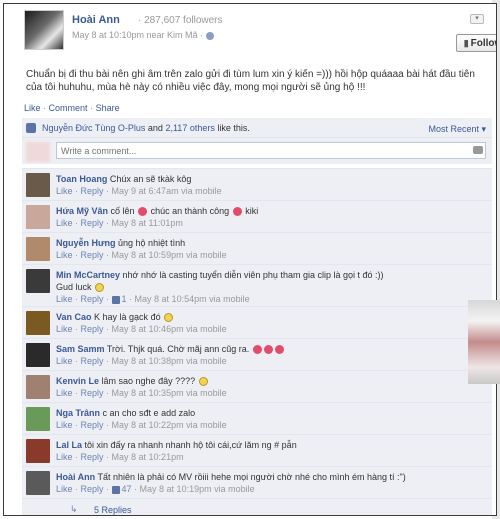  What do you see at coordinates (137, 35) in the screenshot?
I see `post-timestamp: May 8 at 10:10pm near Kim Mã ·` at bounding box center [137, 35].